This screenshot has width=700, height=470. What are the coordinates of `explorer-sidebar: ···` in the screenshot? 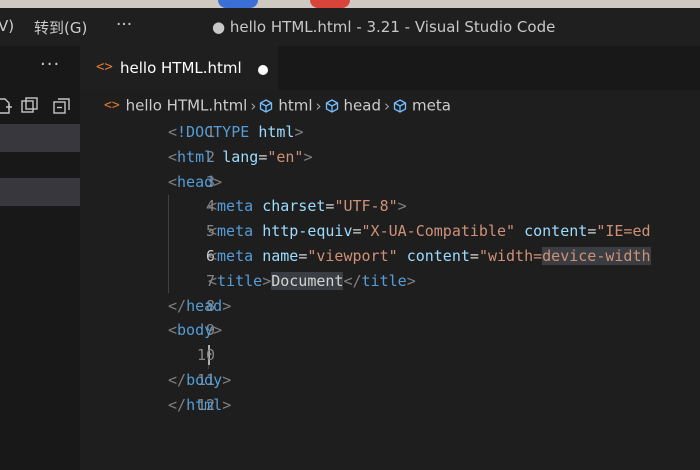 It's located at (40, 258).